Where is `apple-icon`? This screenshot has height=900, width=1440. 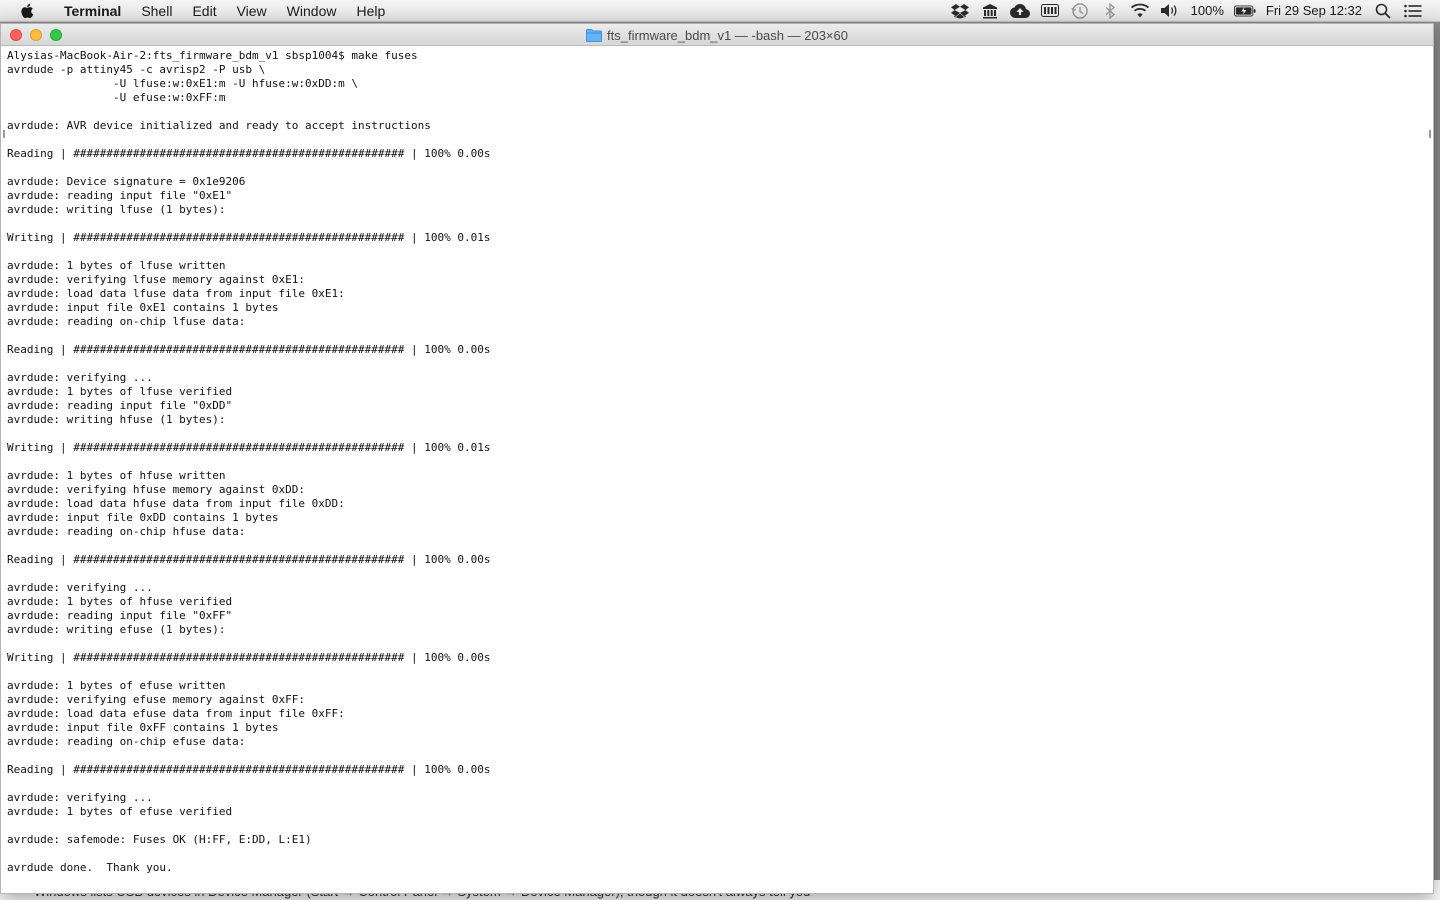 apple-icon is located at coordinates (27, 11).